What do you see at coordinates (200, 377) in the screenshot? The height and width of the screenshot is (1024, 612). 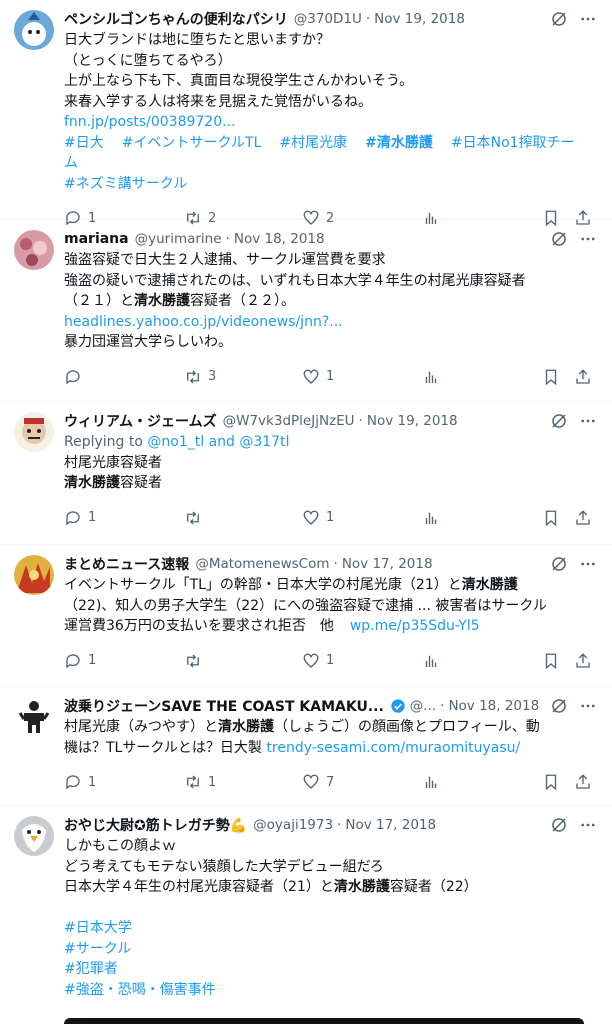 I see `retweet-button: 3` at bounding box center [200, 377].